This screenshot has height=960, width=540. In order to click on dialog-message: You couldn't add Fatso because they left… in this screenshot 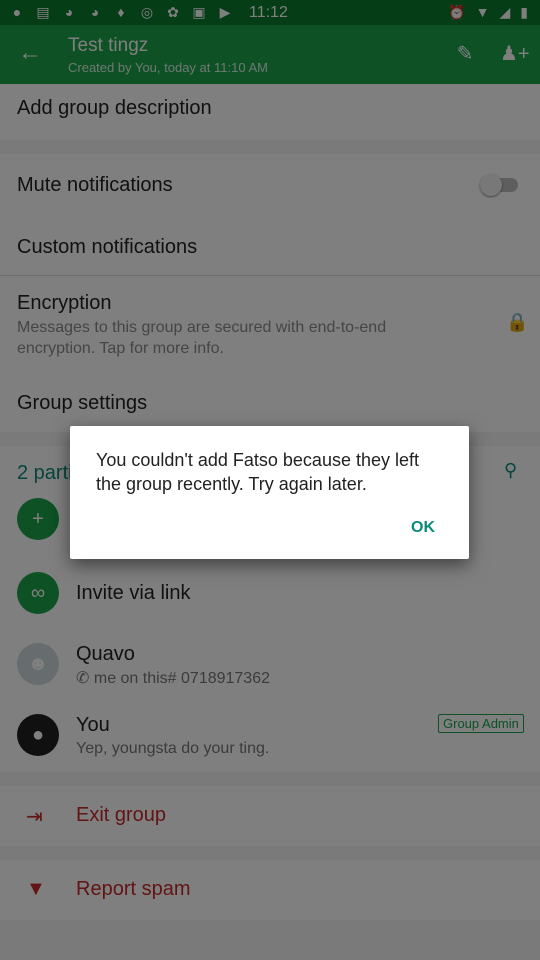, I will do `click(257, 472)`.